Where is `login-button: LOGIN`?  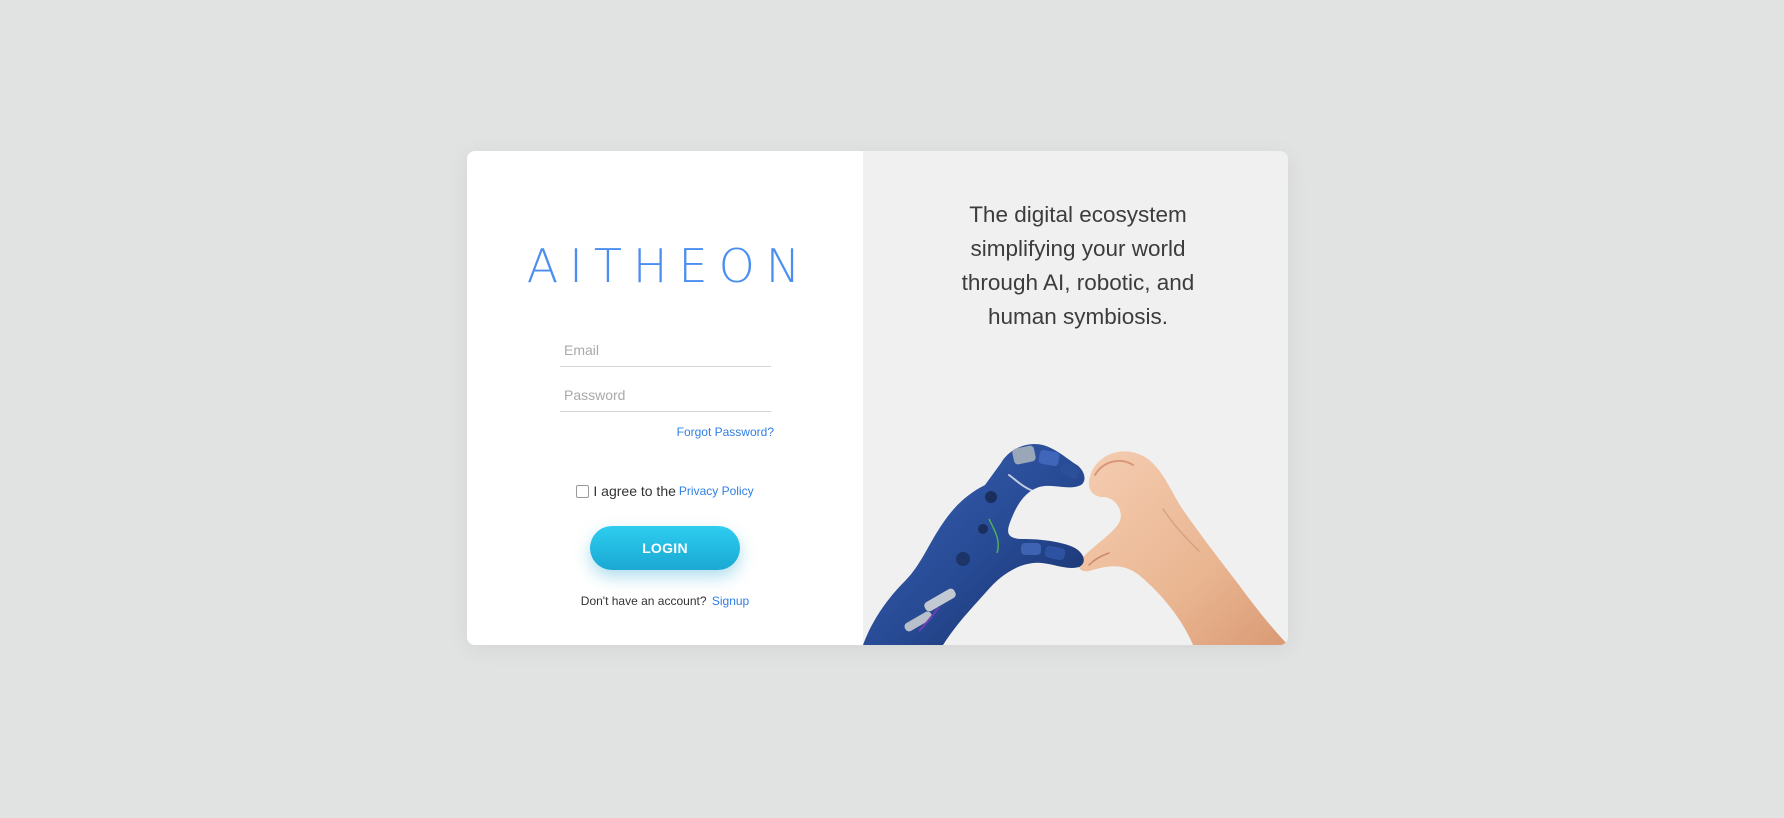
login-button: LOGIN is located at coordinates (665, 548).